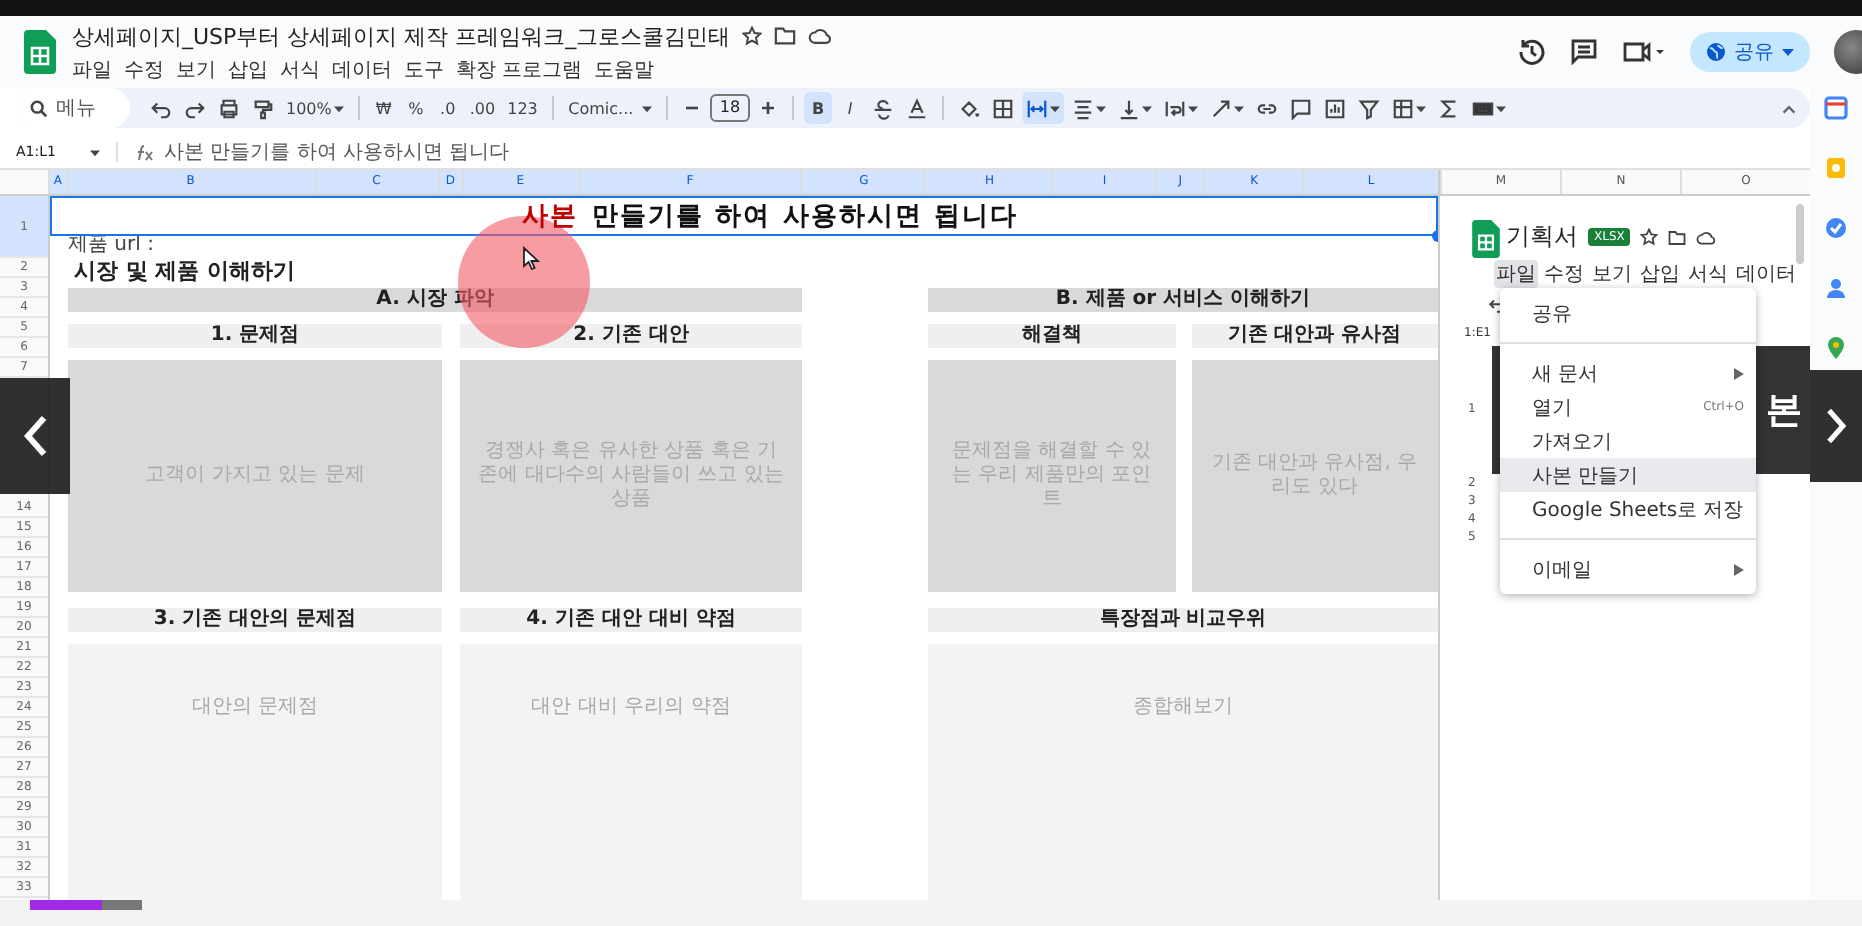  I want to click on number-format-button: %, so click(415, 108).